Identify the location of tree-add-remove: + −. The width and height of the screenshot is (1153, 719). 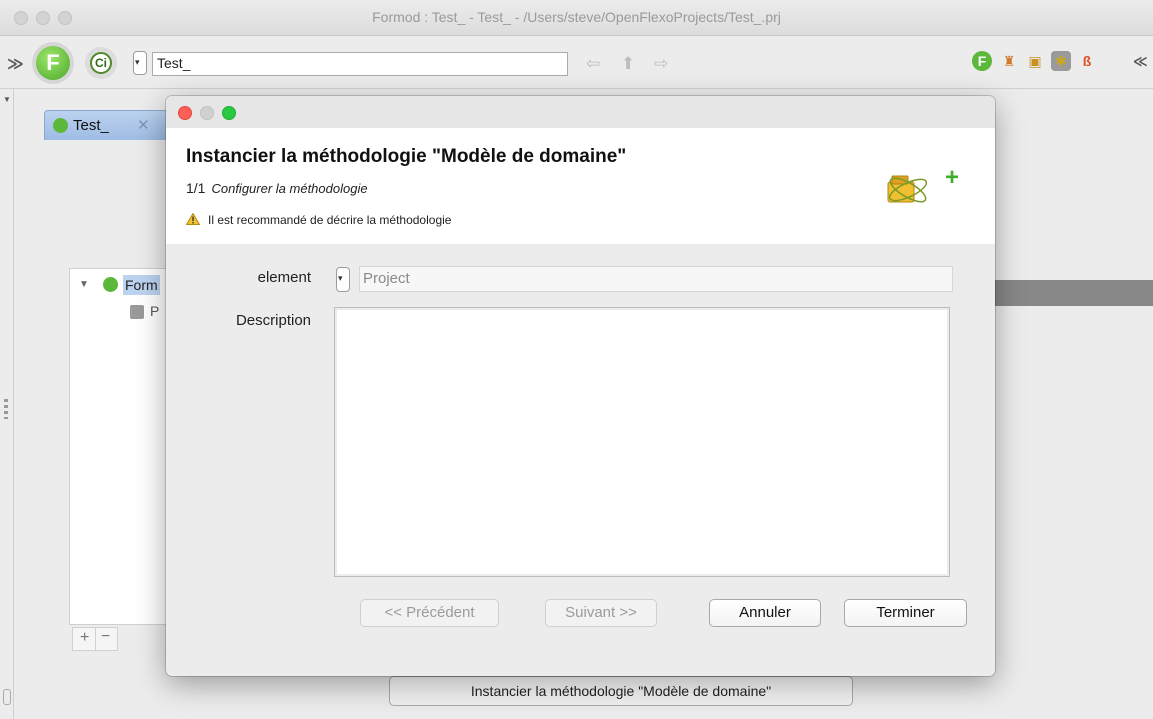
(95, 639).